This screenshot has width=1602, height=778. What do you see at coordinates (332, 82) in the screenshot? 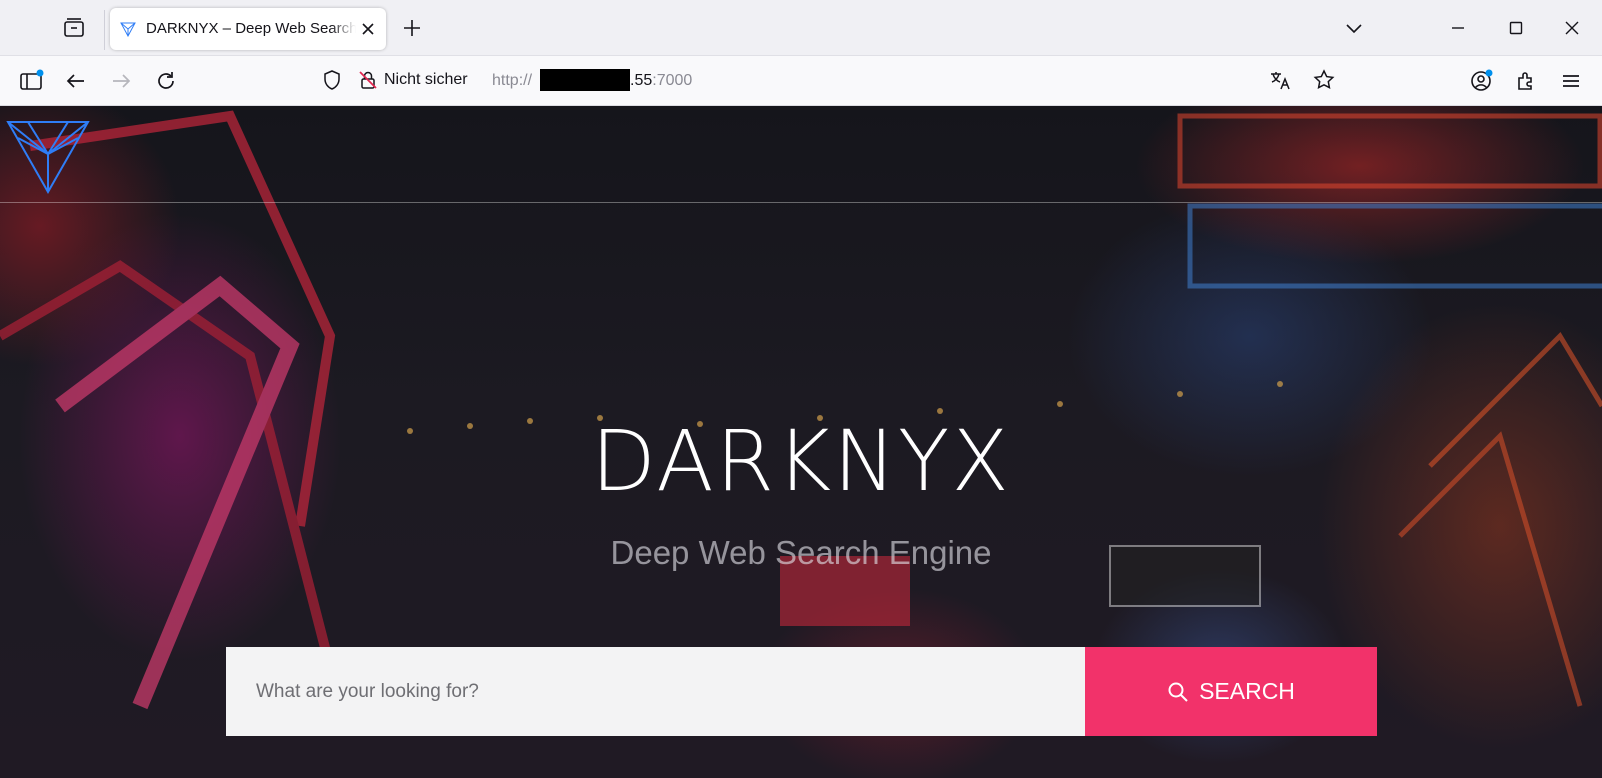
I see `shield-icon` at bounding box center [332, 82].